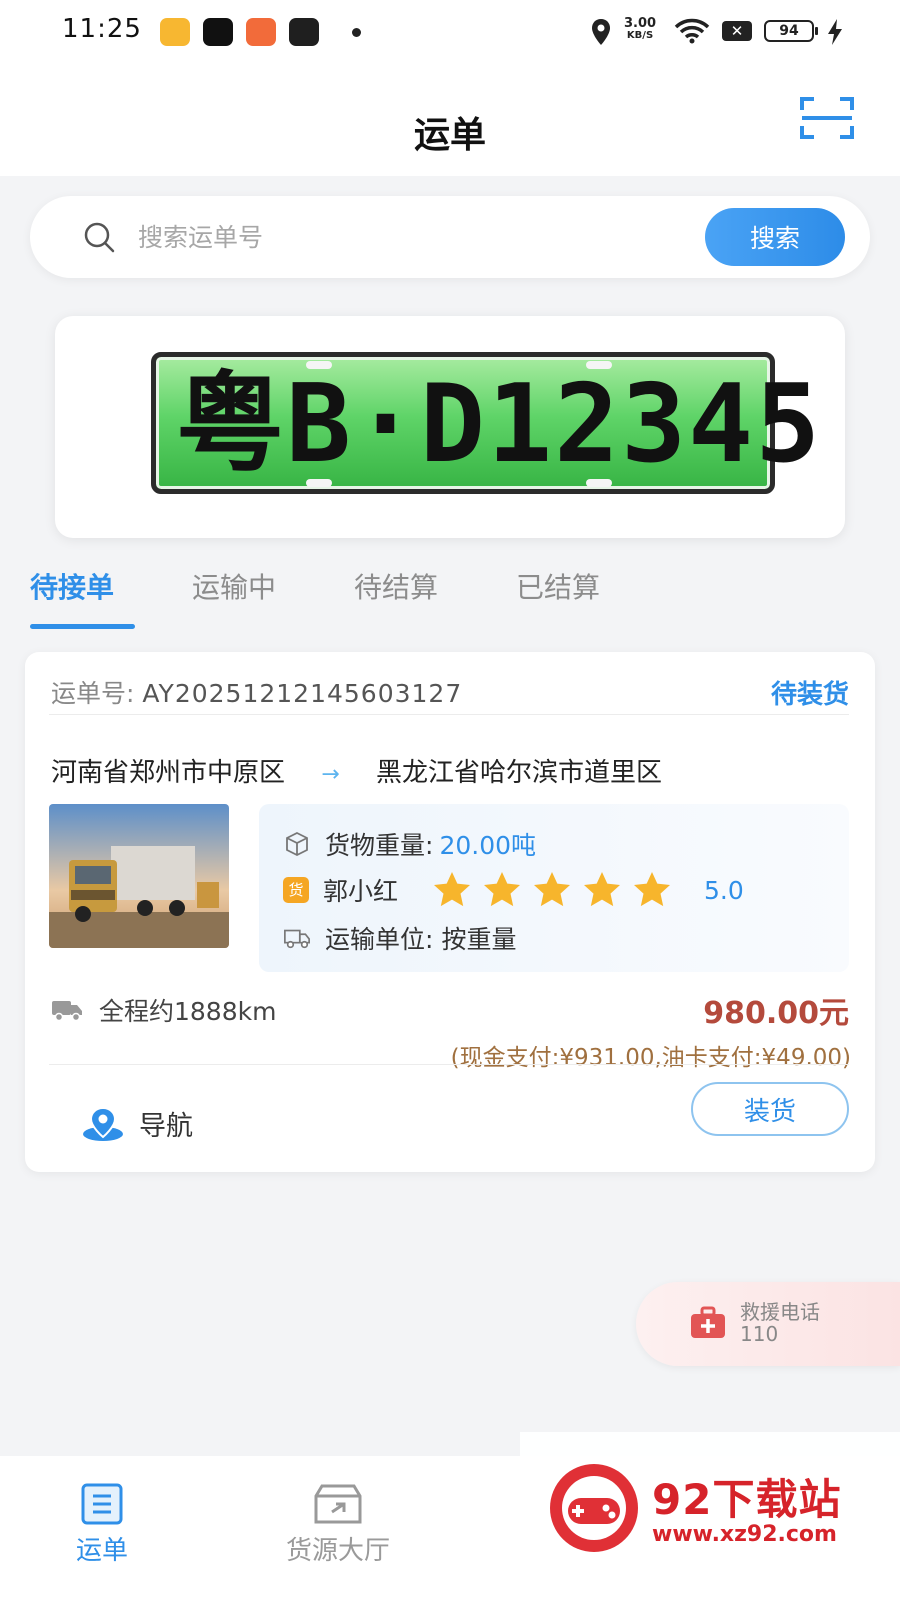  I want to click on search-bar: 搜索, so click(450, 237).